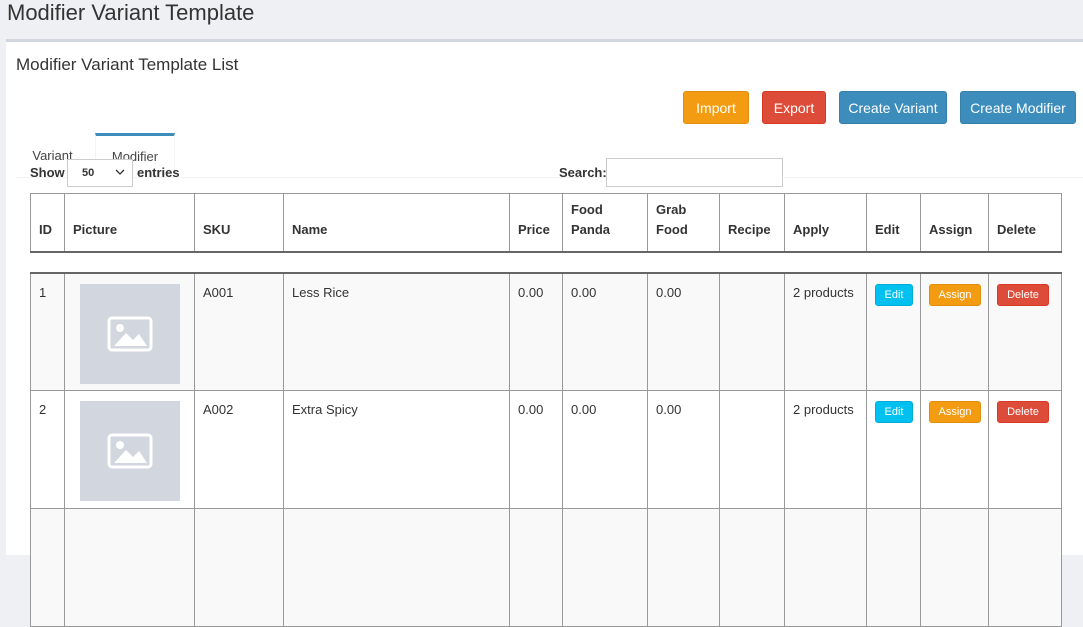  I want to click on cell-name: Extra Spicy, so click(396, 449).